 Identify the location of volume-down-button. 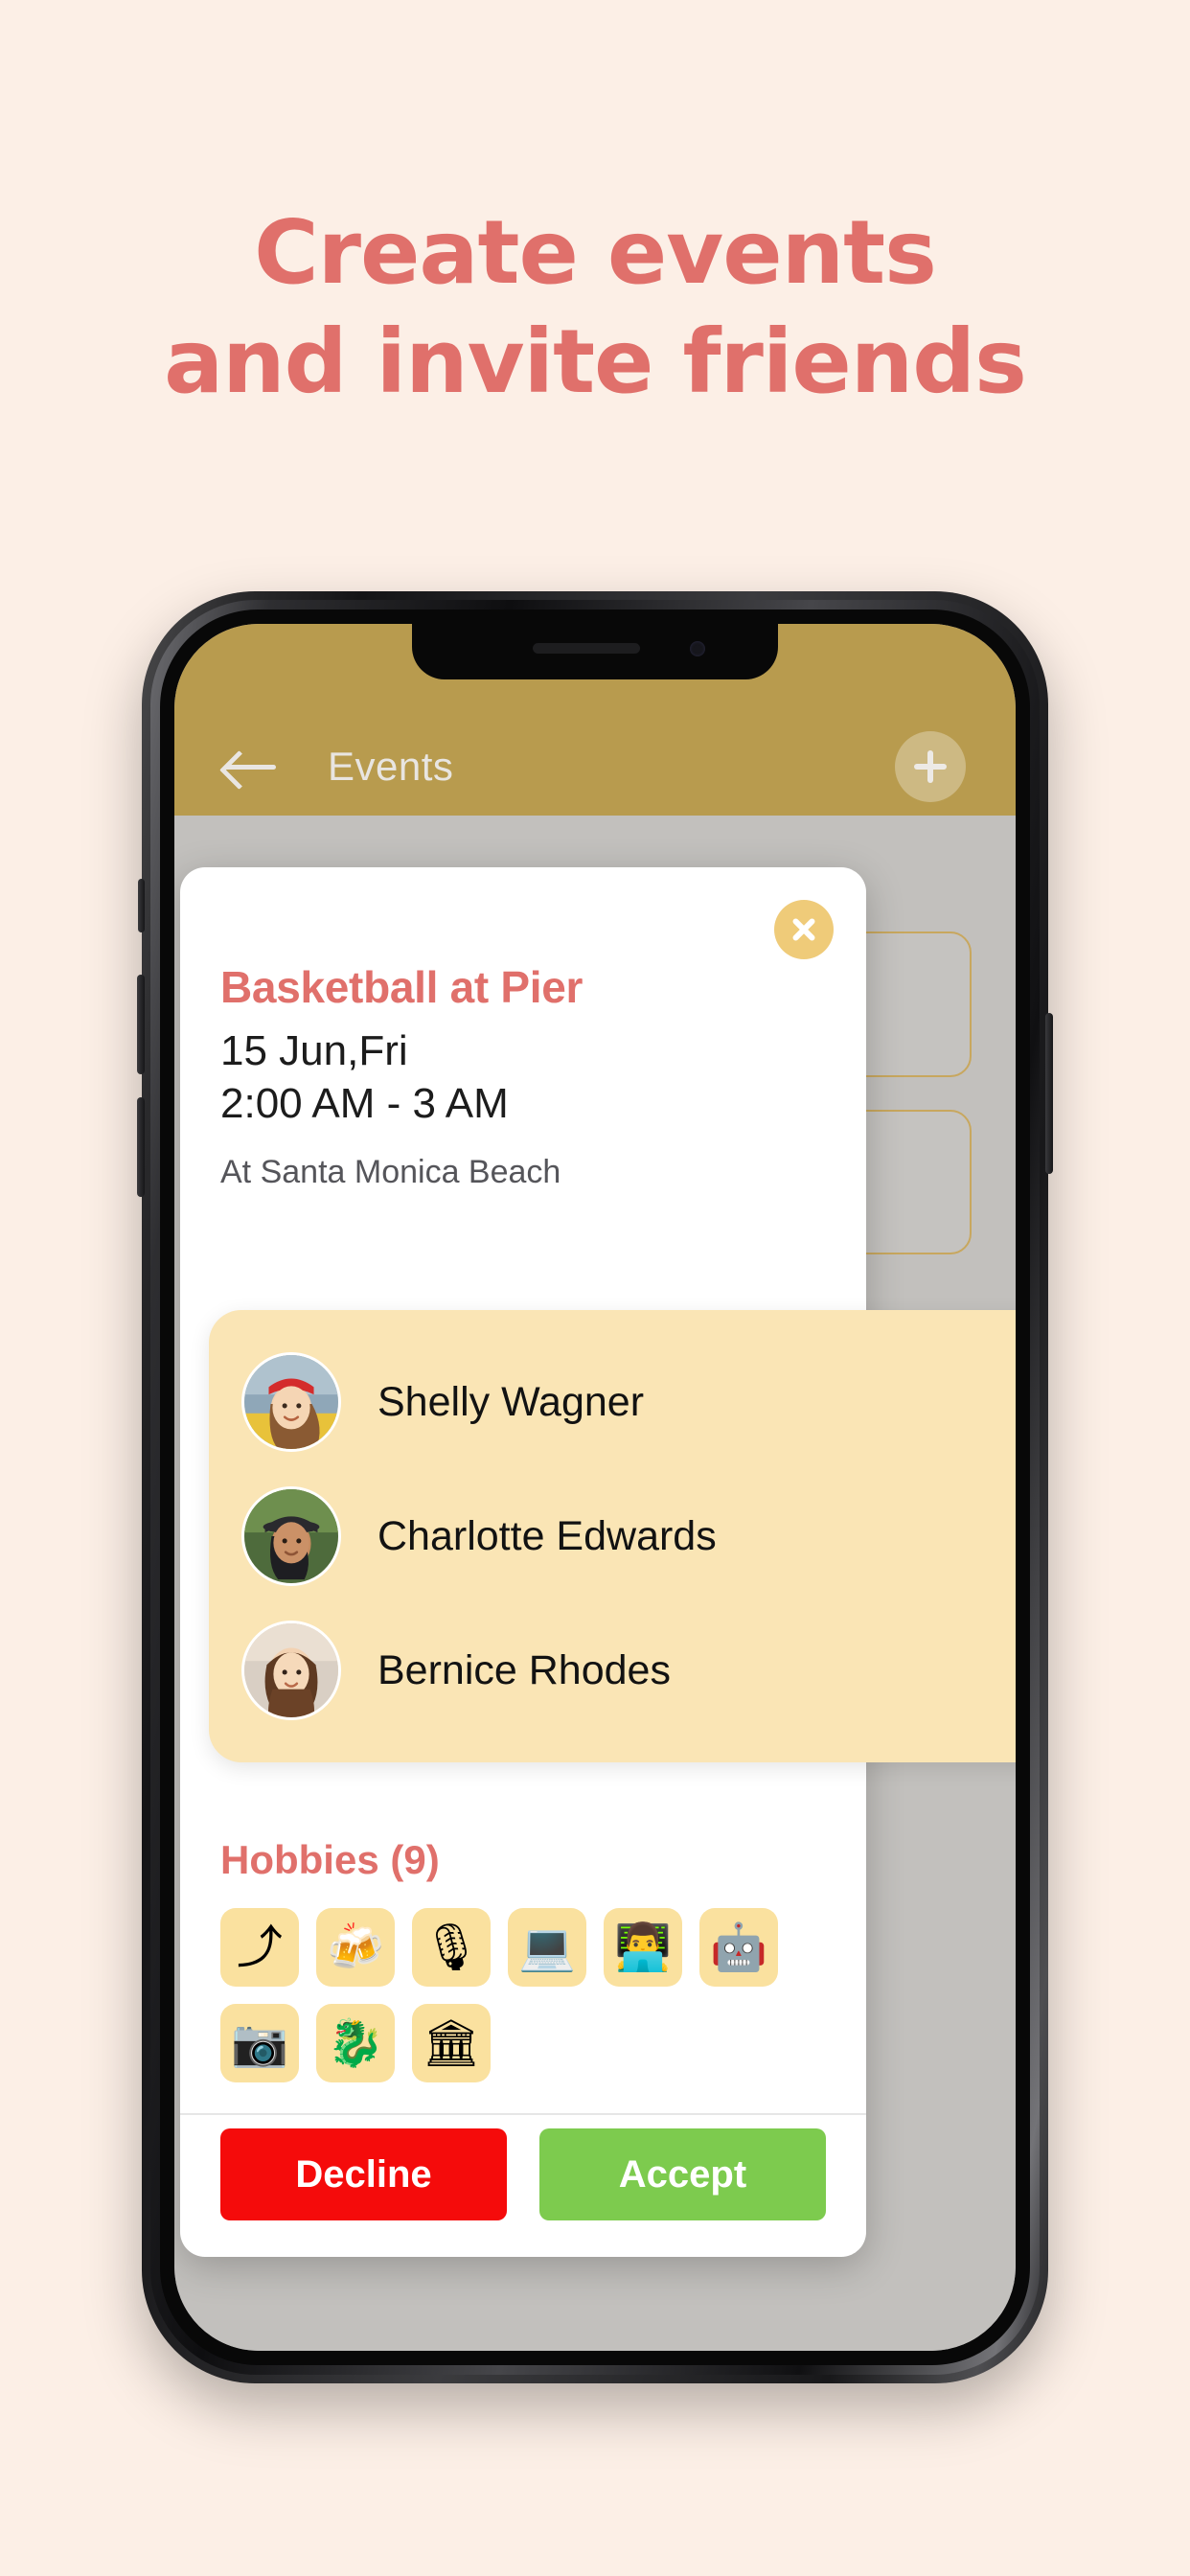
(141, 1147).